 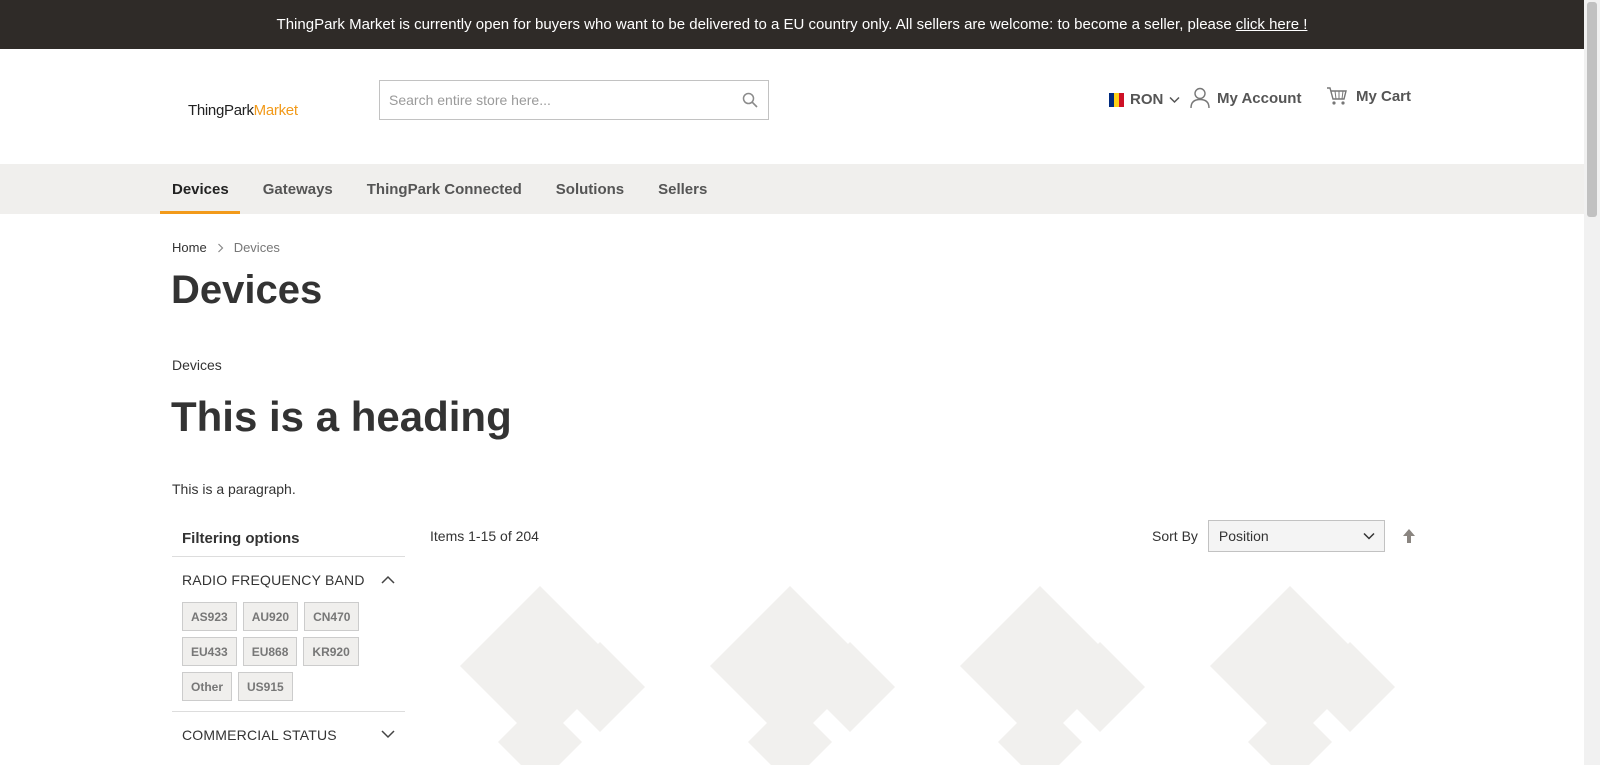 What do you see at coordinates (922, 673) in the screenshot?
I see `product-grid` at bounding box center [922, 673].